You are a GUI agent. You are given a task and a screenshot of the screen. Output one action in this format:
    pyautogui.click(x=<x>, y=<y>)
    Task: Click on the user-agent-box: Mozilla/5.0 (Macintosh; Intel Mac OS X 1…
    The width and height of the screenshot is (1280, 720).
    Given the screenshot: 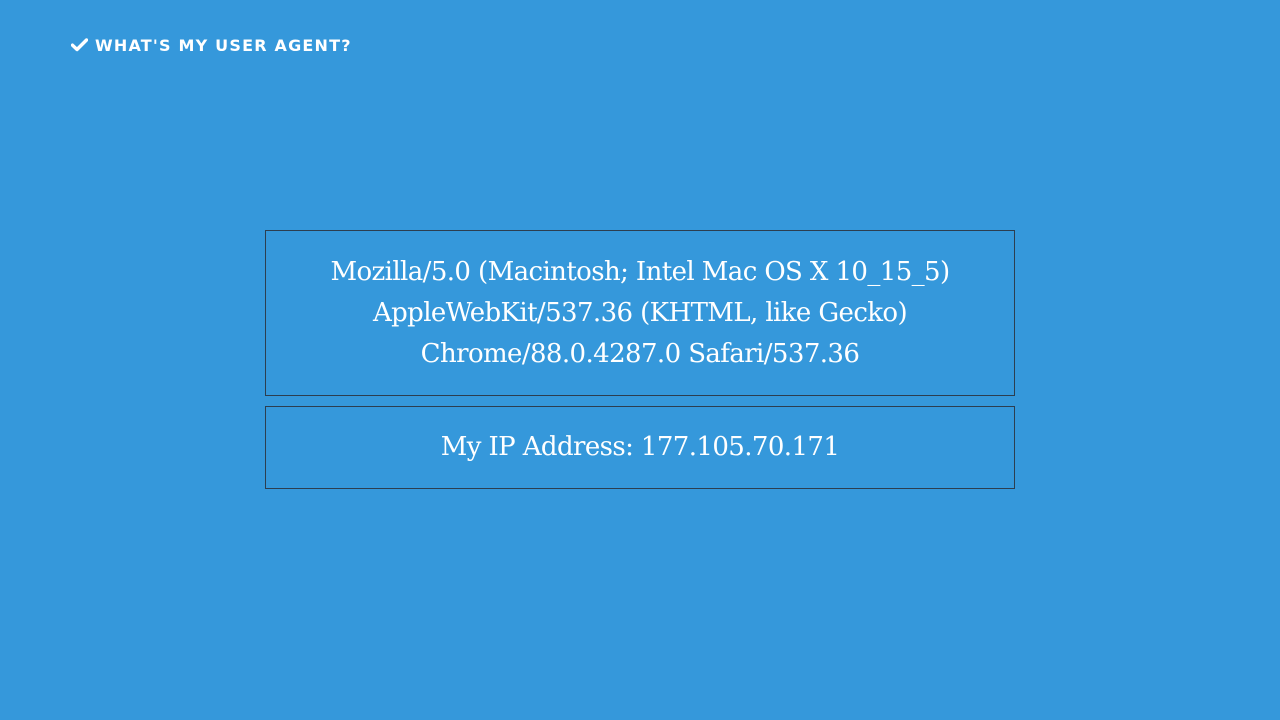 What is the action you would take?
    pyautogui.click(x=640, y=313)
    